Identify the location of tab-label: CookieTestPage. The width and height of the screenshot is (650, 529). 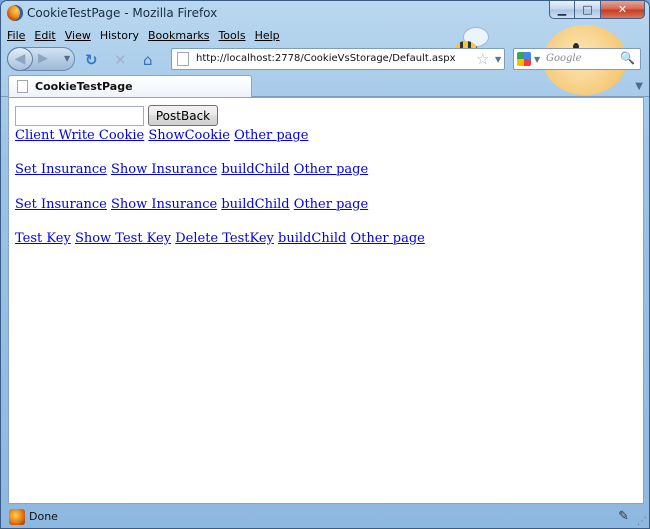
(84, 86).